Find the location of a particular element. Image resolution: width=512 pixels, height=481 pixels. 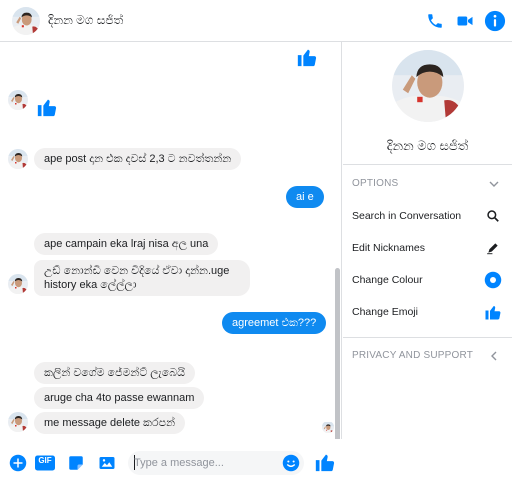

incoming-message: කලින් වගේම ජේමන්ට් ලැබෙයි is located at coordinates (115, 373).